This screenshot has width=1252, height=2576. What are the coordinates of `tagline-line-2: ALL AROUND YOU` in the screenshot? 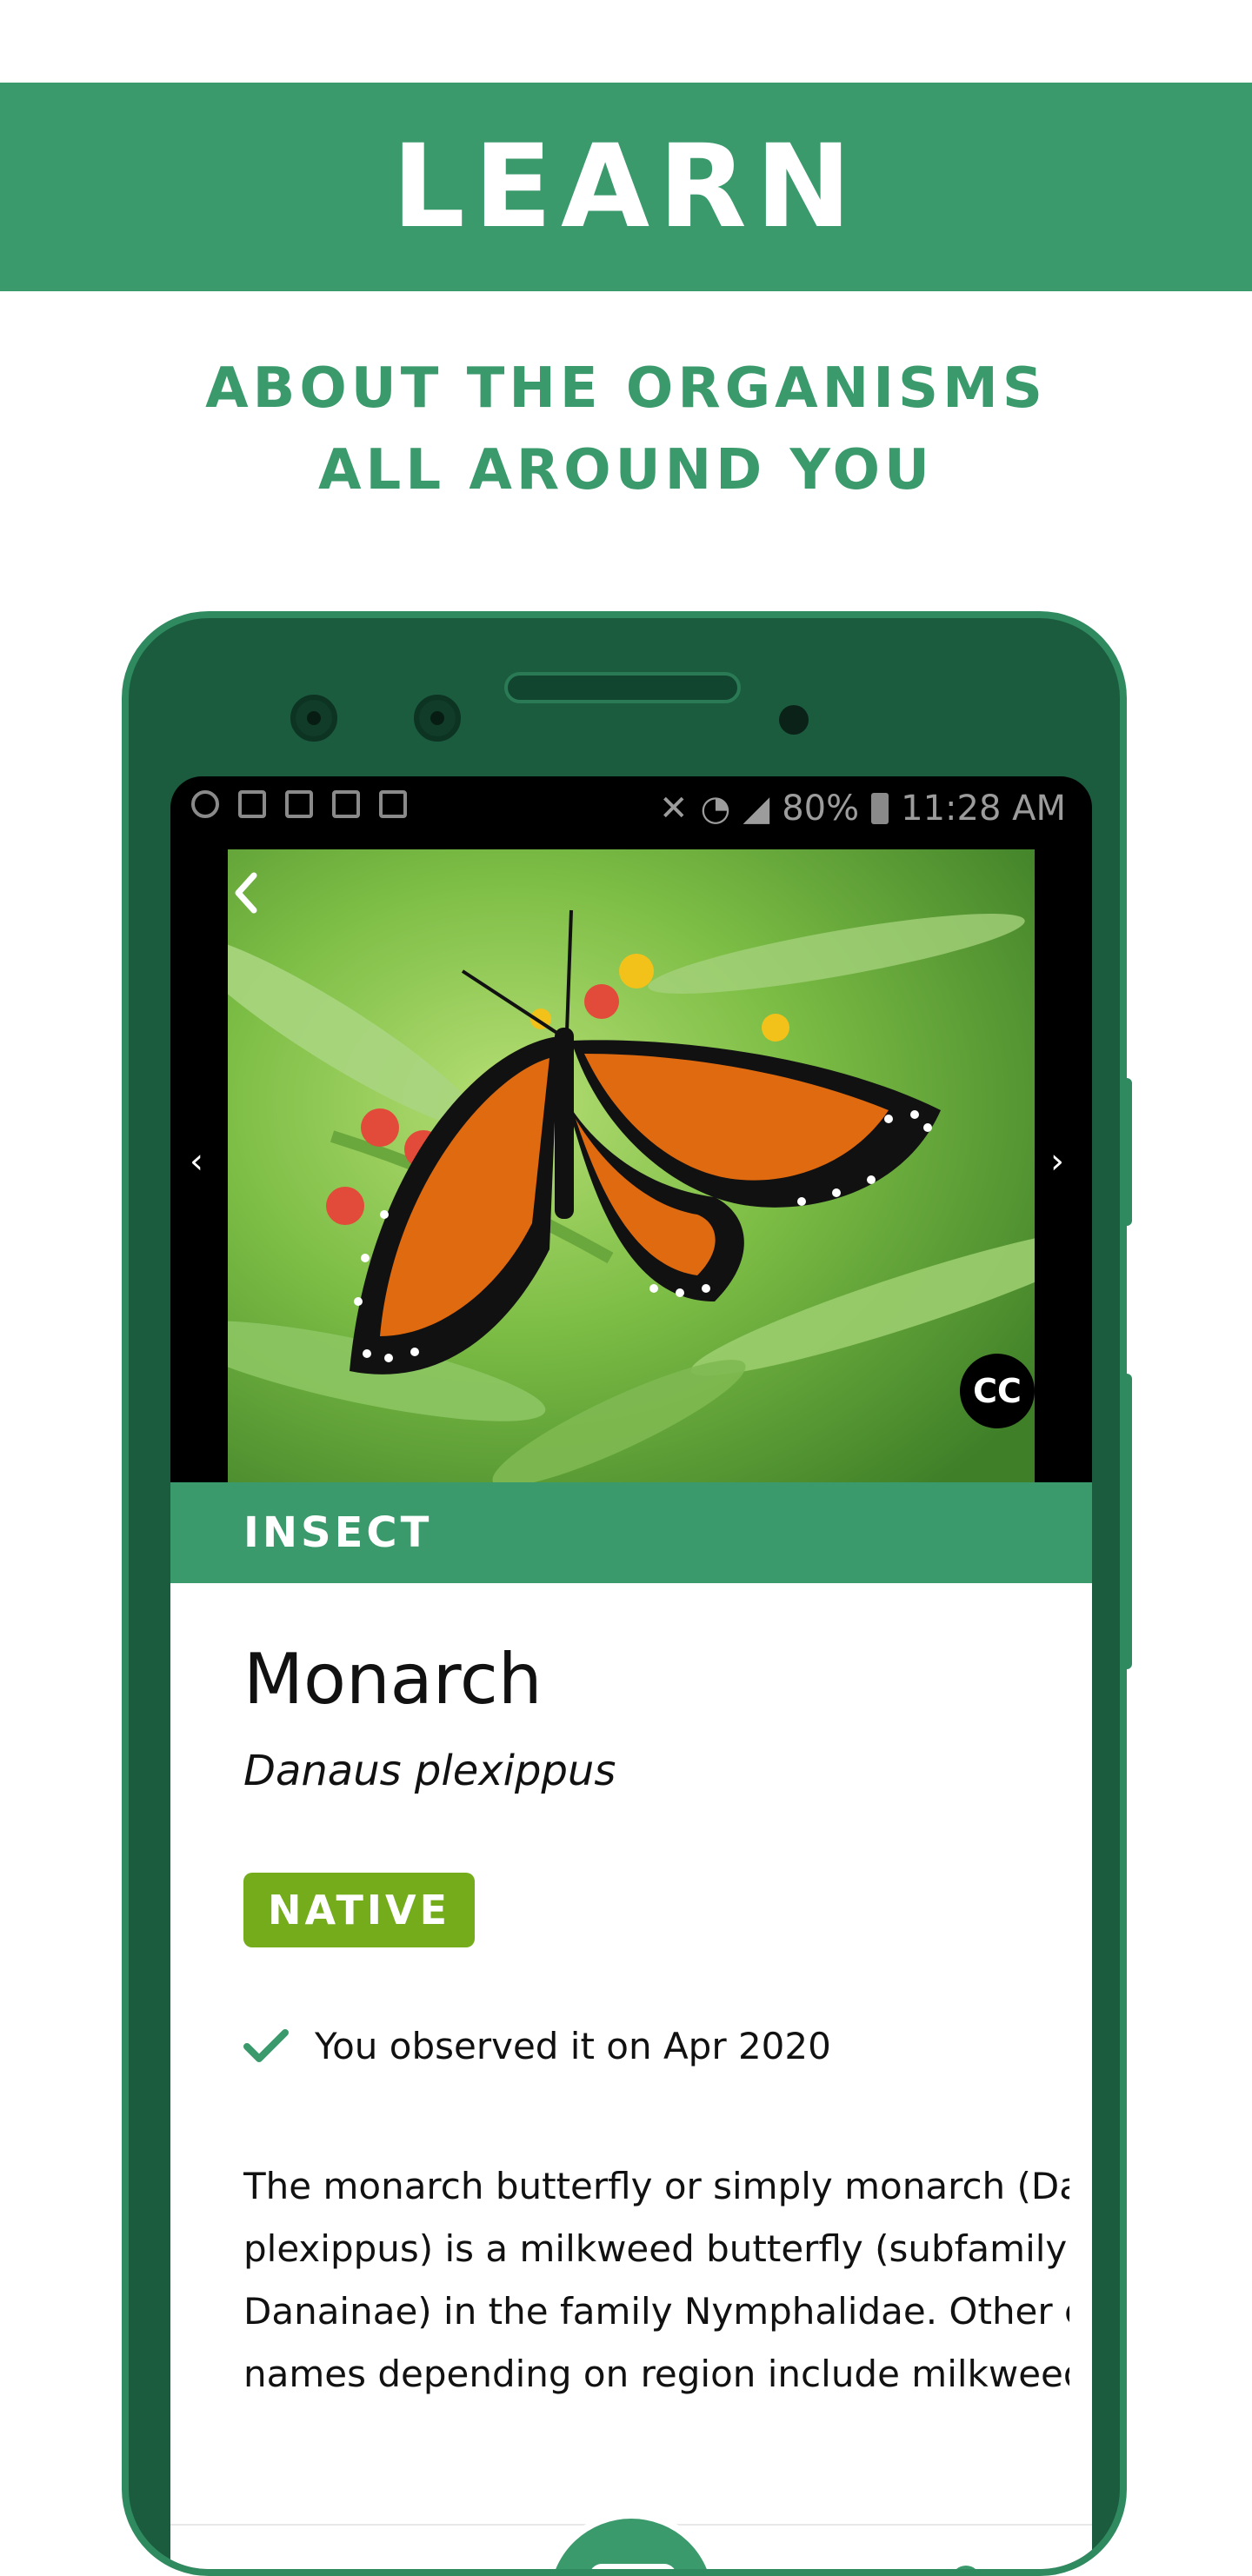 It's located at (626, 470).